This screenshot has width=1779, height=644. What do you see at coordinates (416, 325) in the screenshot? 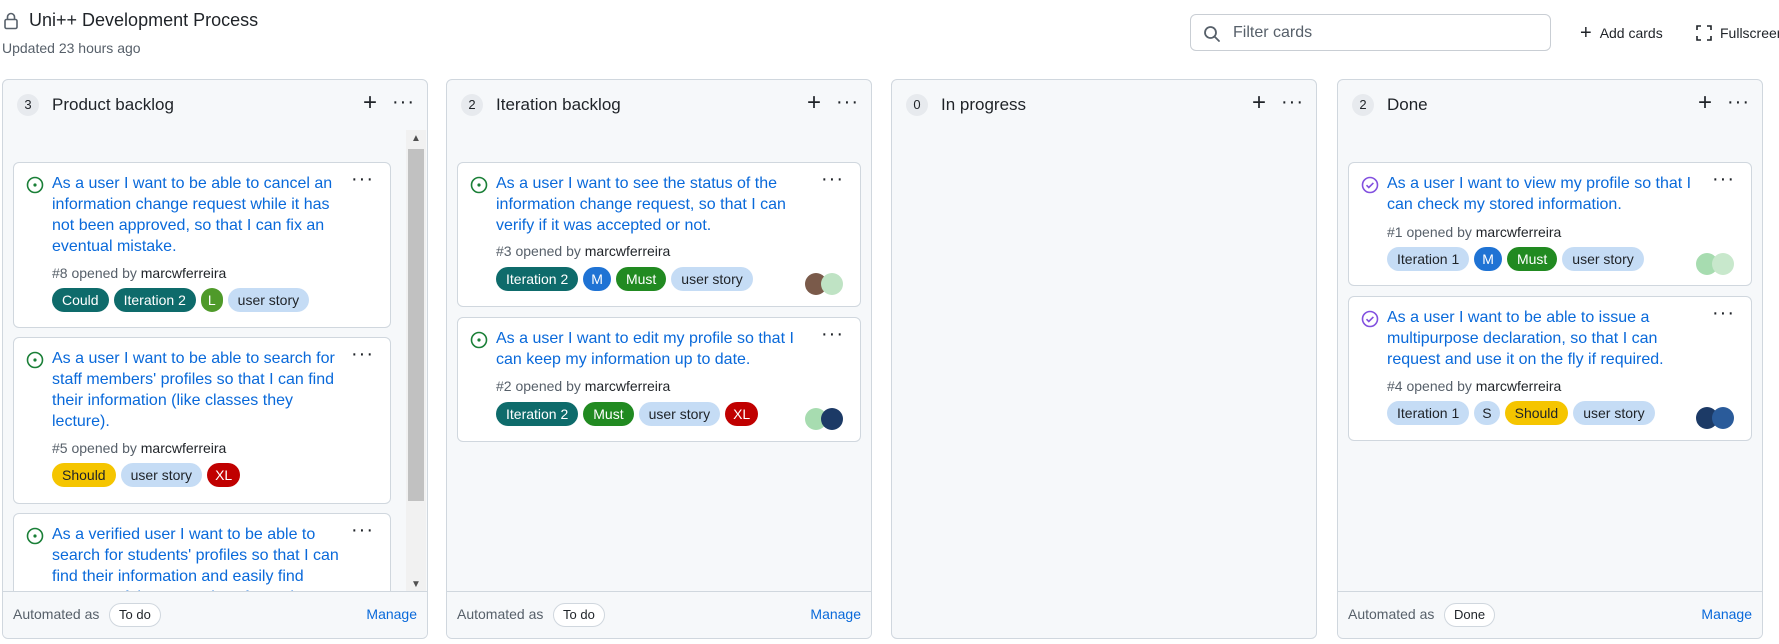
I see `scrollbar-thumb` at bounding box center [416, 325].